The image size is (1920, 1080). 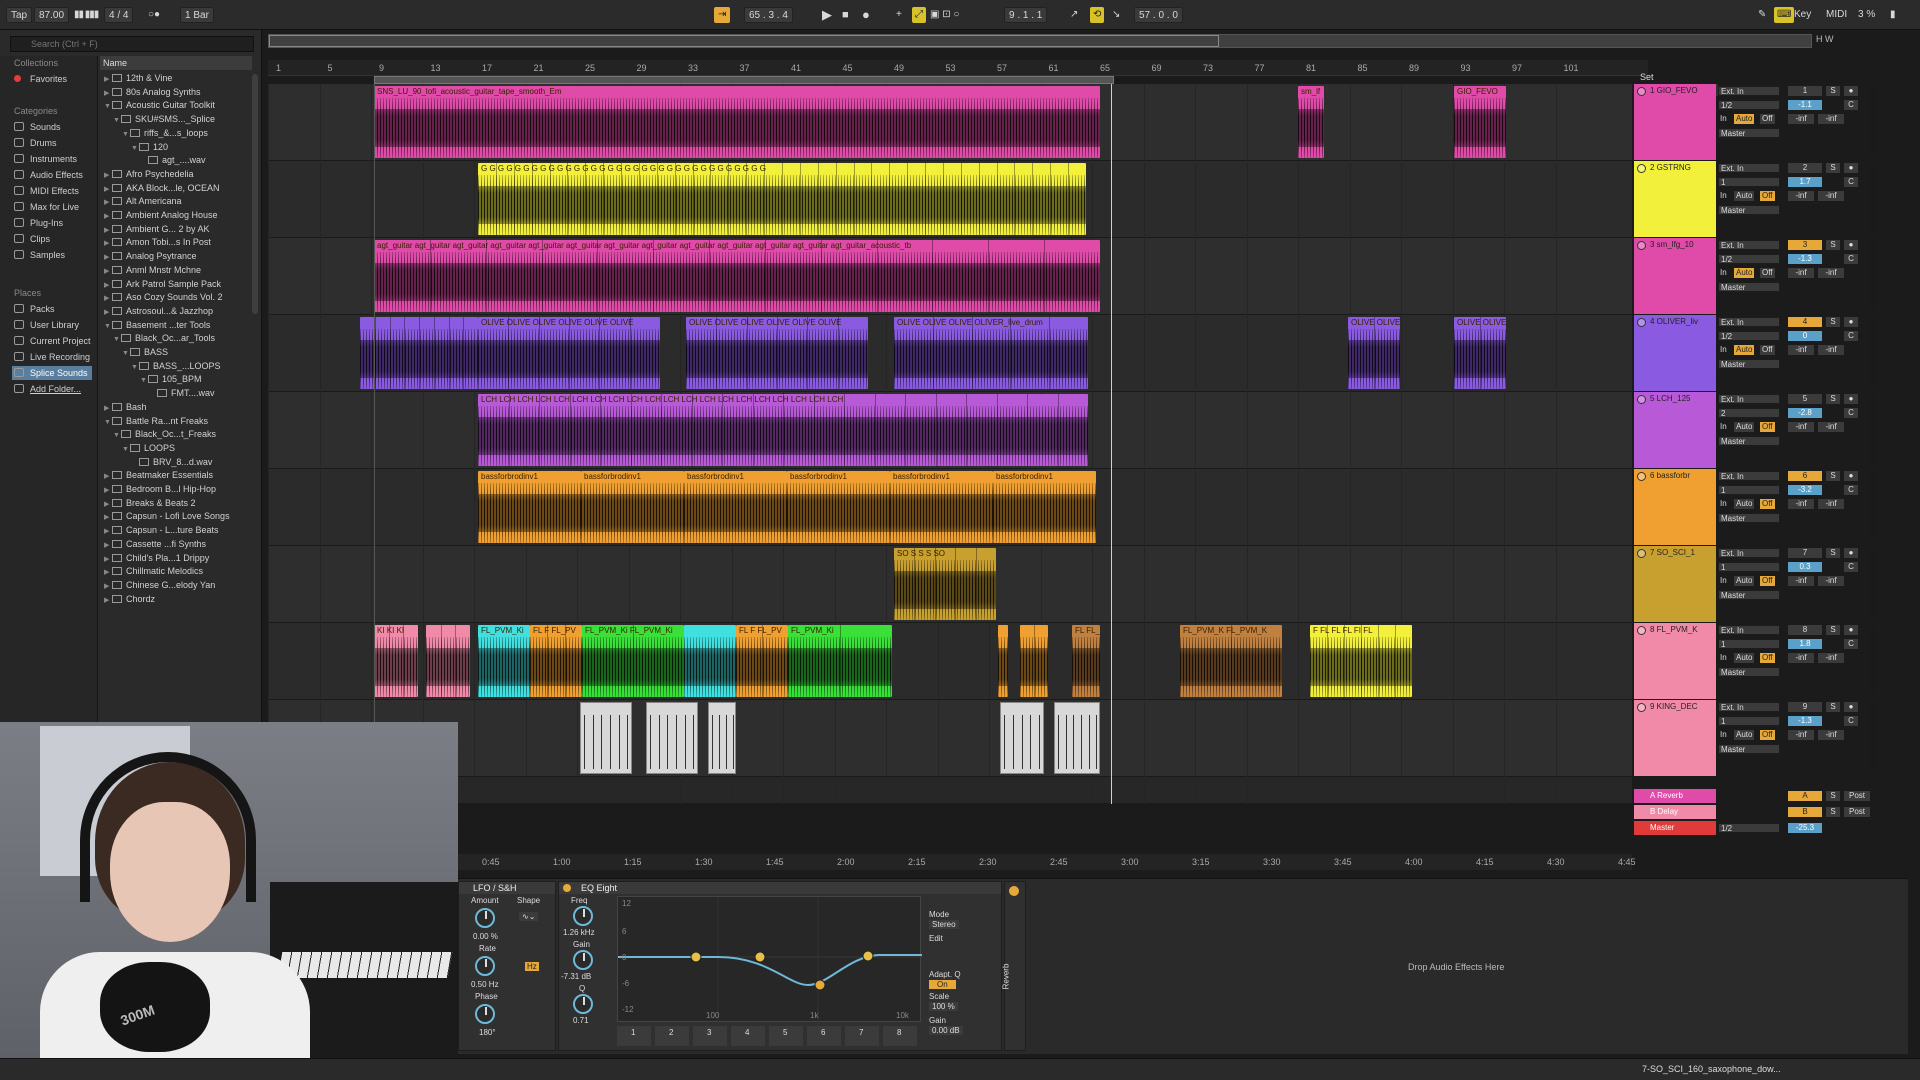 I want to click on track-name-area: 7 SO_SCI_1, so click(x=1675, y=584).